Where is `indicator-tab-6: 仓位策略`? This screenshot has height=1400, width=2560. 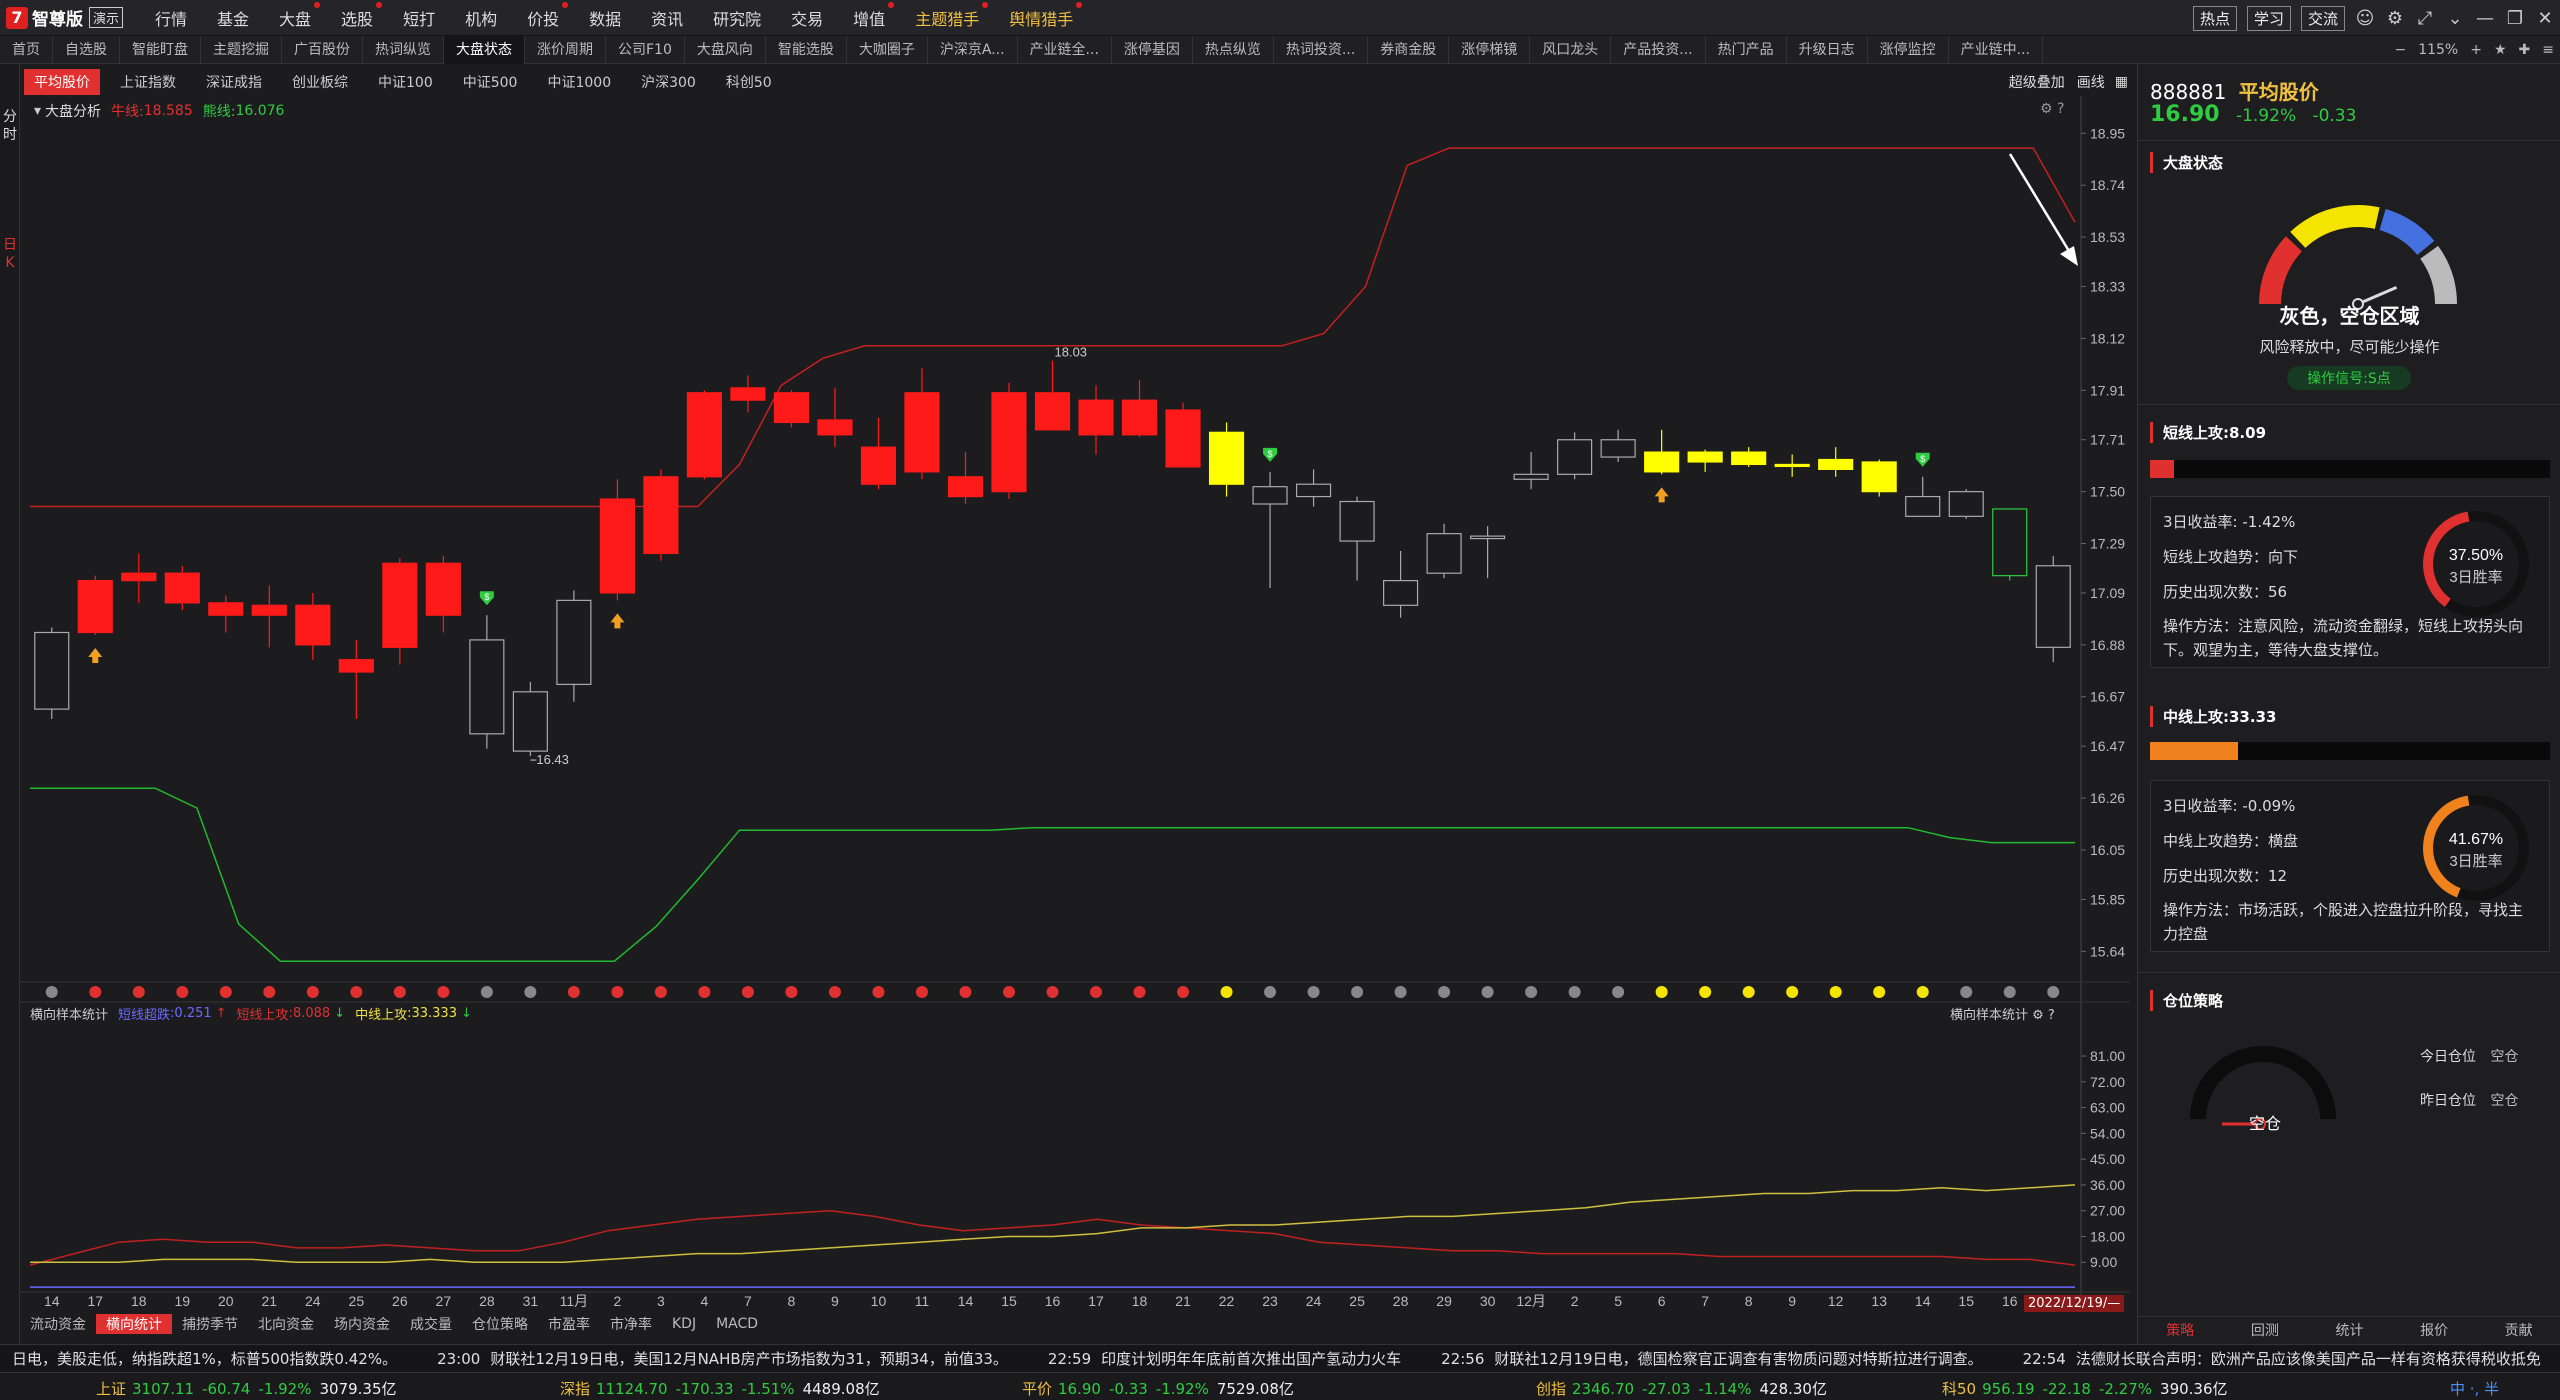
indicator-tab-6: 仓位策略 is located at coordinates (500, 1324).